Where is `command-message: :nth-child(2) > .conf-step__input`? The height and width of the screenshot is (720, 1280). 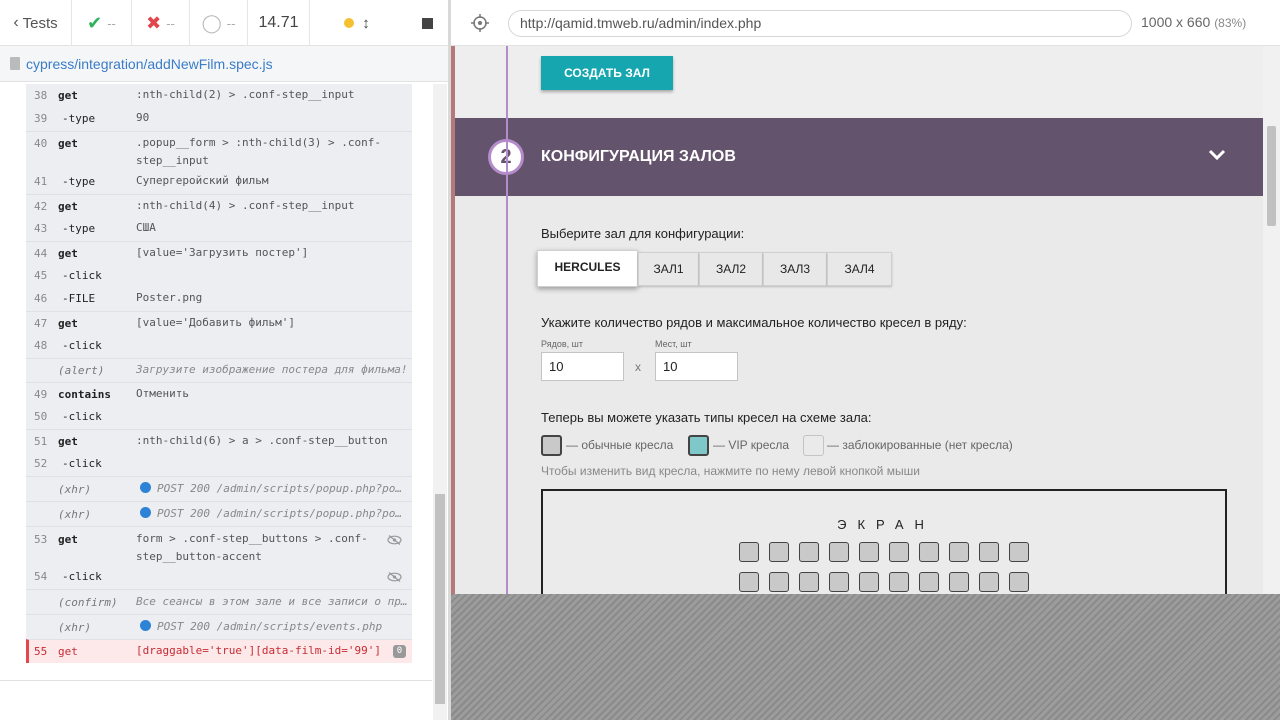
command-message: :nth-child(2) > .conf-step__input is located at coordinates (245, 94).